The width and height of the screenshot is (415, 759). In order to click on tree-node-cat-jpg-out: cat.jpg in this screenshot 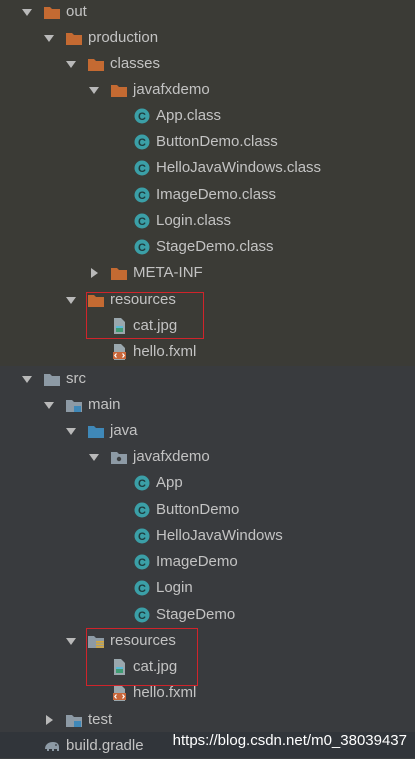, I will do `click(207, 326)`.